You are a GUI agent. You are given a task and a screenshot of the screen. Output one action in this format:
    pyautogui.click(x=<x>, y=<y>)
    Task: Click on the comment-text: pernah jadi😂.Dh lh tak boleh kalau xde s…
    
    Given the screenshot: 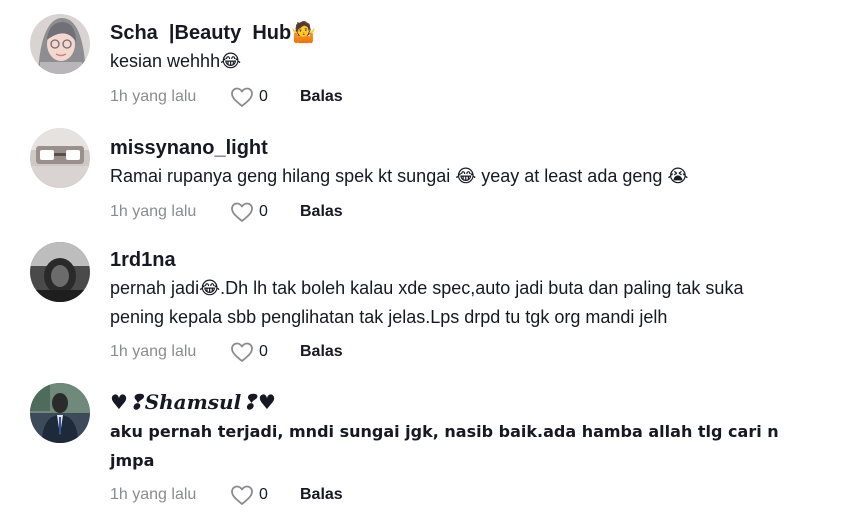 What is the action you would take?
    pyautogui.click(x=427, y=302)
    